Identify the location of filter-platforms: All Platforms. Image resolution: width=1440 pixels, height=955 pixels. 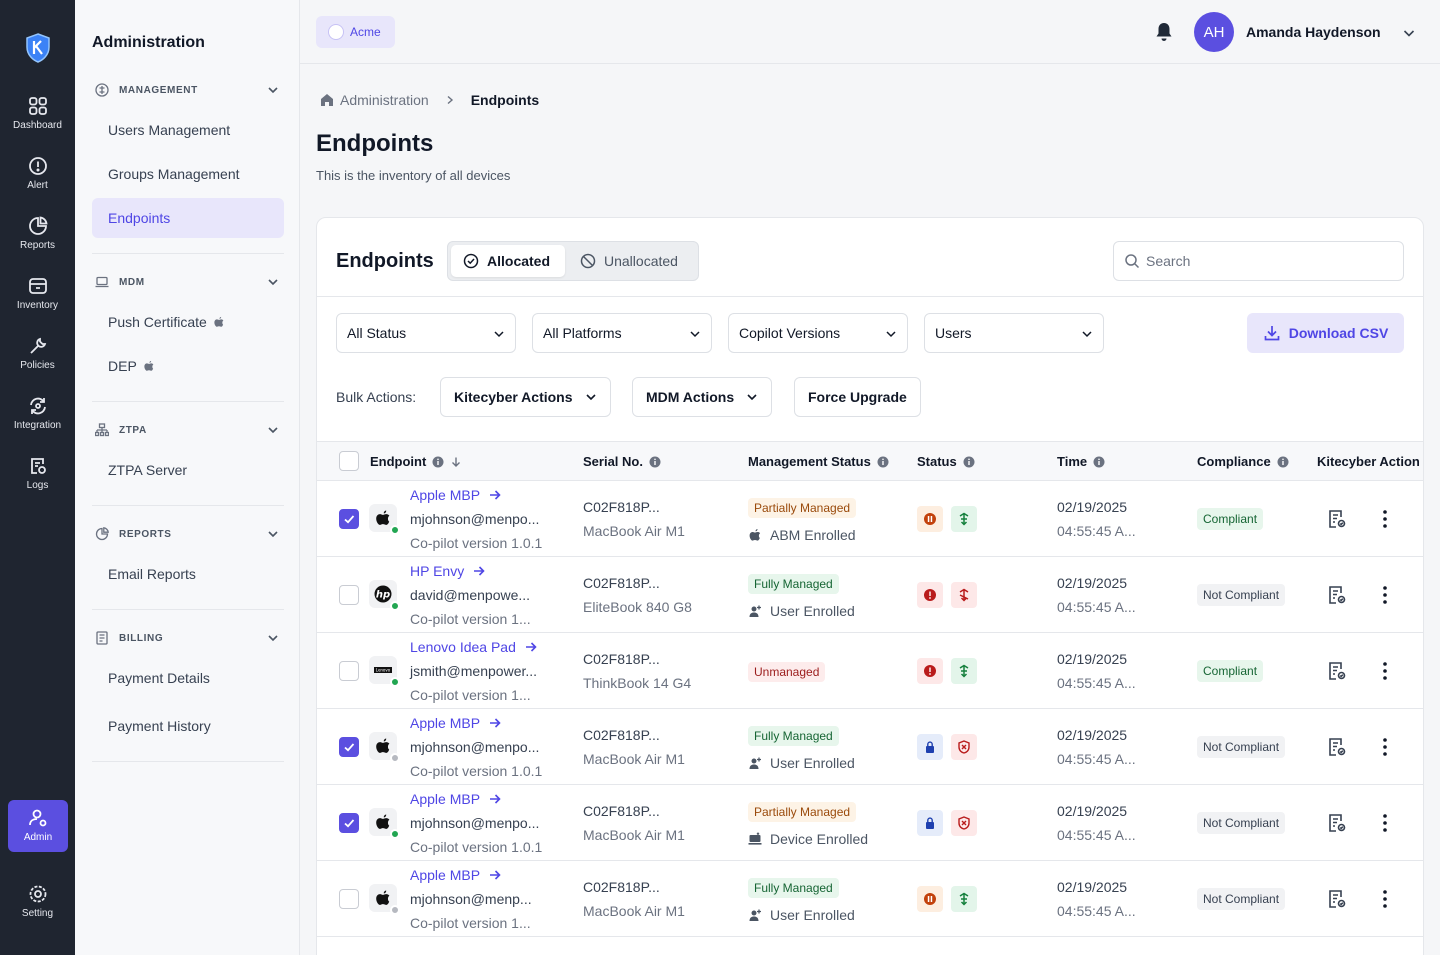
(622, 333).